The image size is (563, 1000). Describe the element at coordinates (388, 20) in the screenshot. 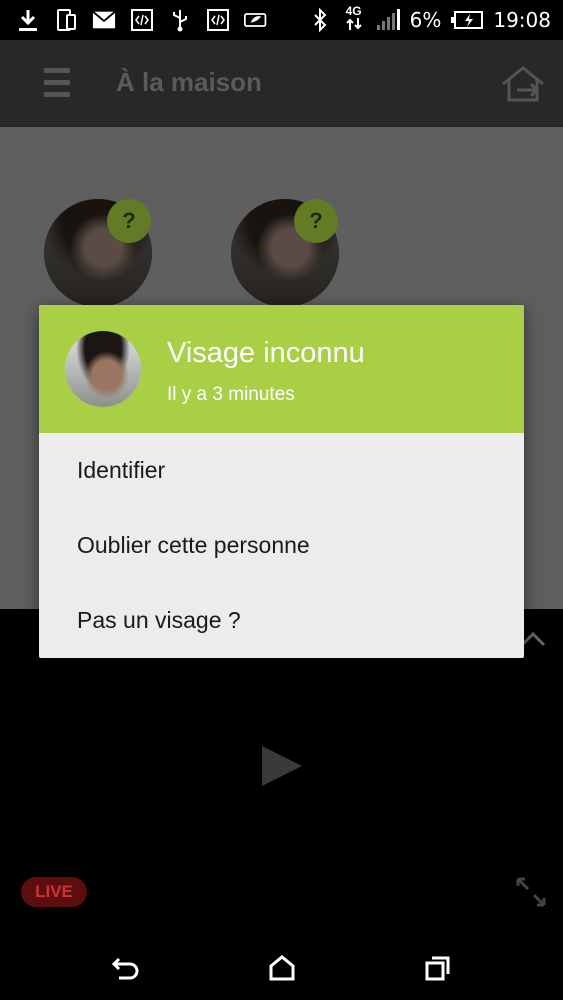

I see `signal-icon` at that location.